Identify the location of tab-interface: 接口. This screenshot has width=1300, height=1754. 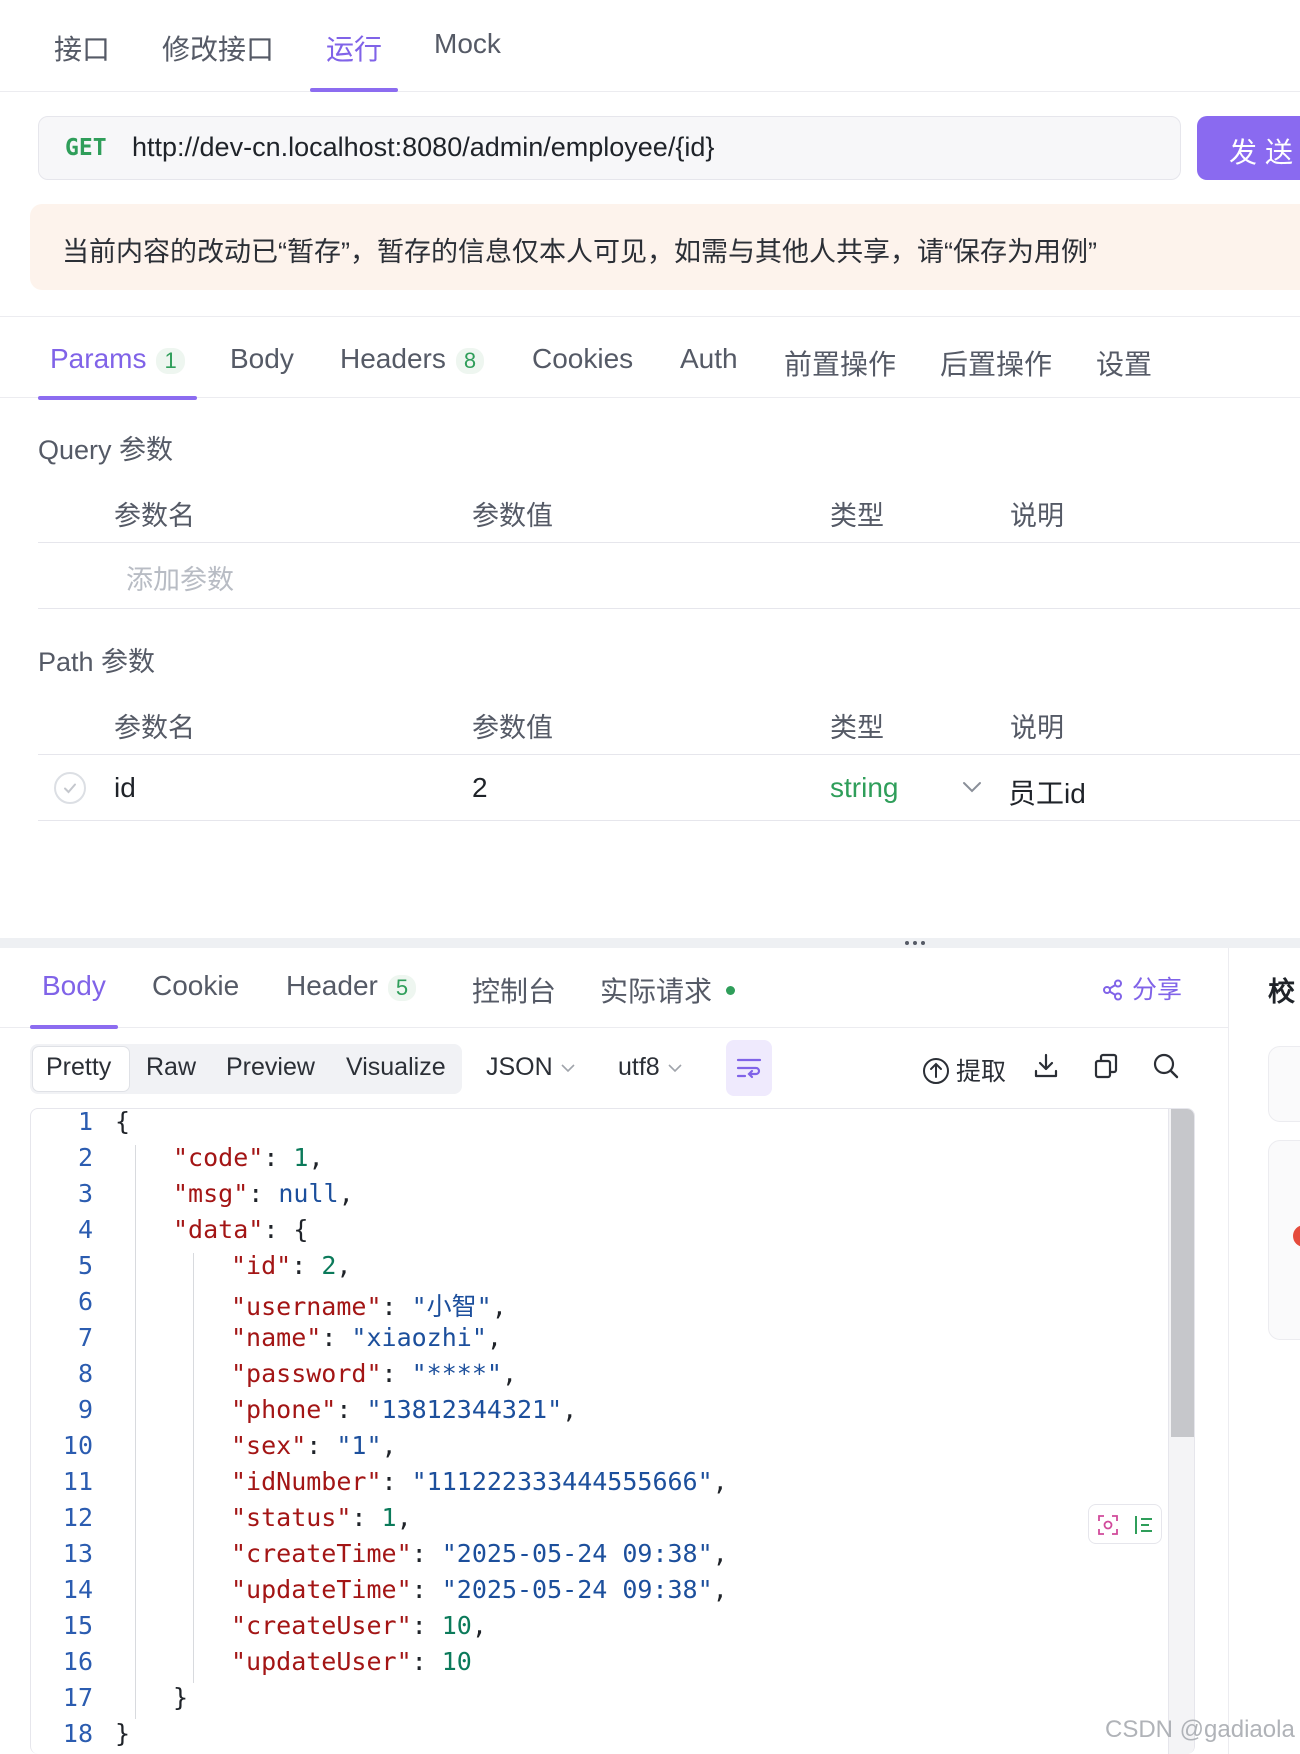
(82, 60).